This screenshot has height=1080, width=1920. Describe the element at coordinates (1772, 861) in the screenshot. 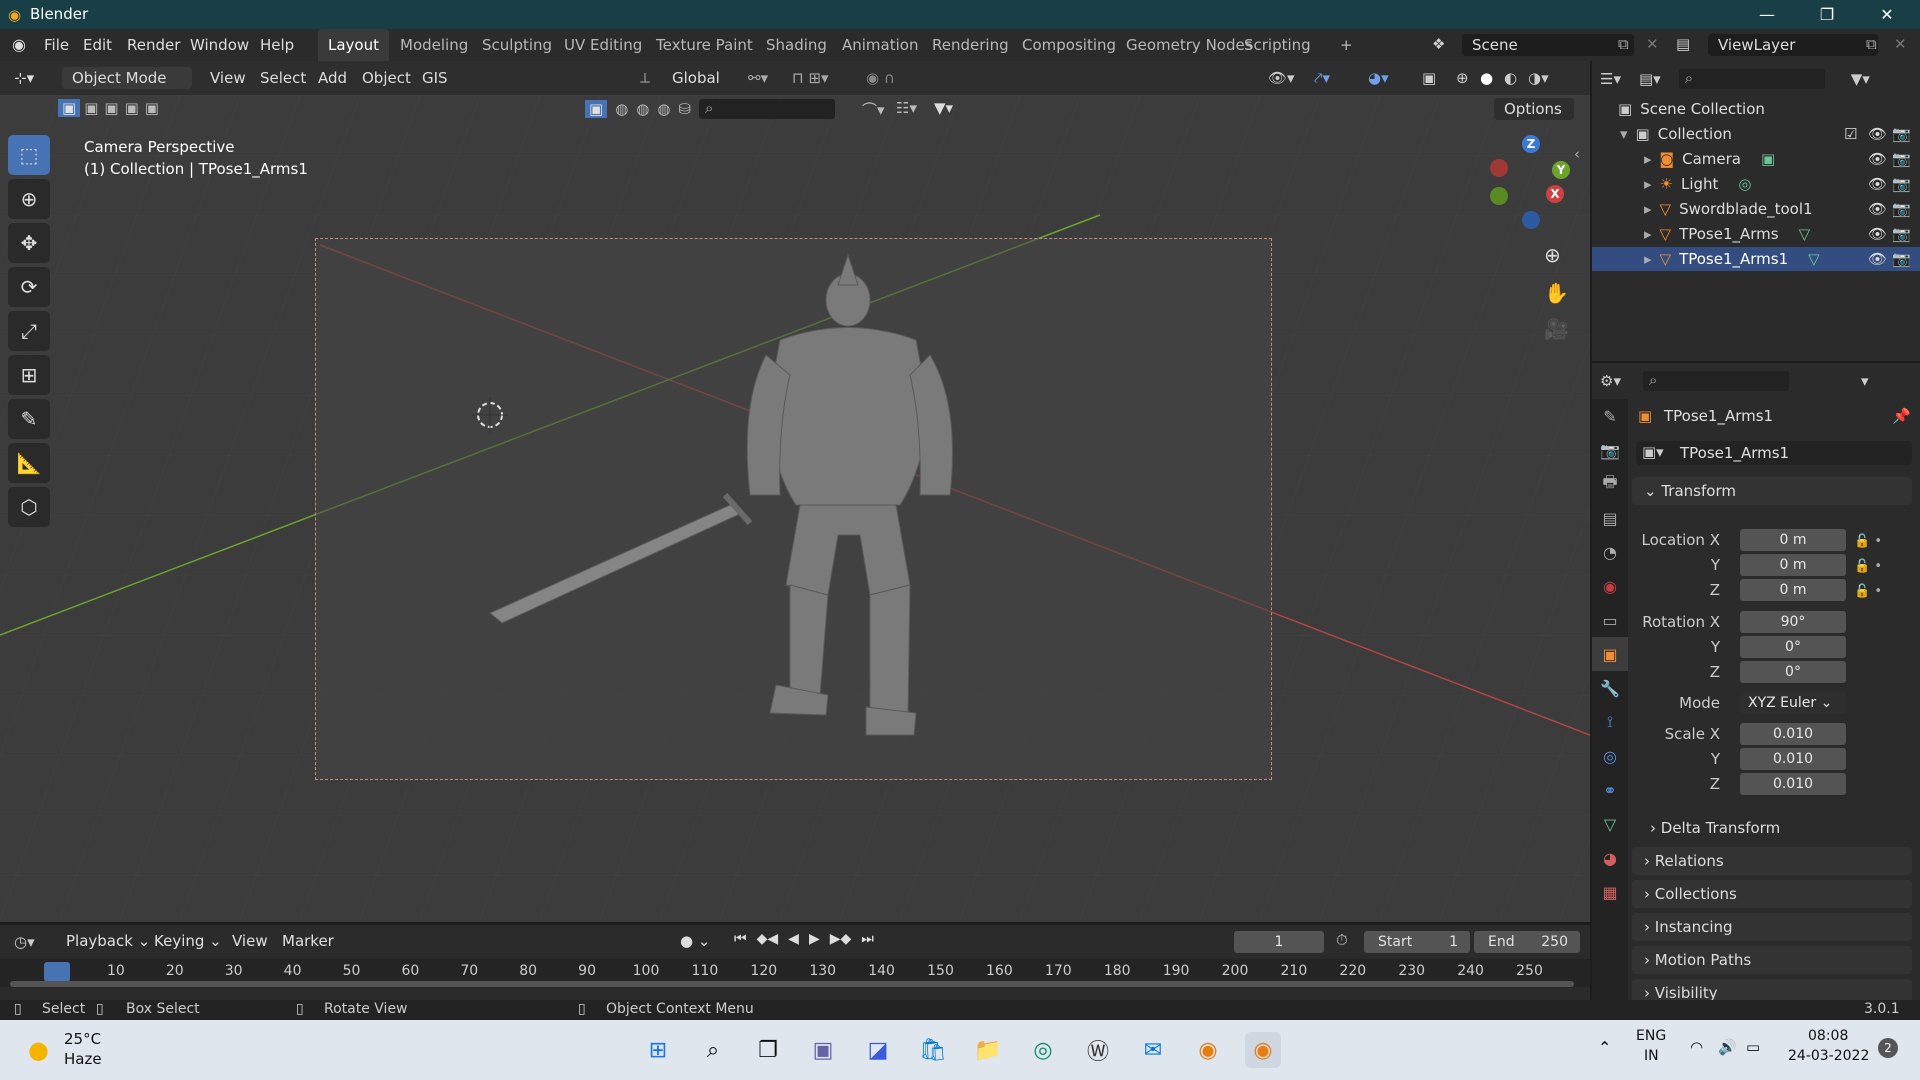

I see `relations-panel-header: › Relations` at that location.